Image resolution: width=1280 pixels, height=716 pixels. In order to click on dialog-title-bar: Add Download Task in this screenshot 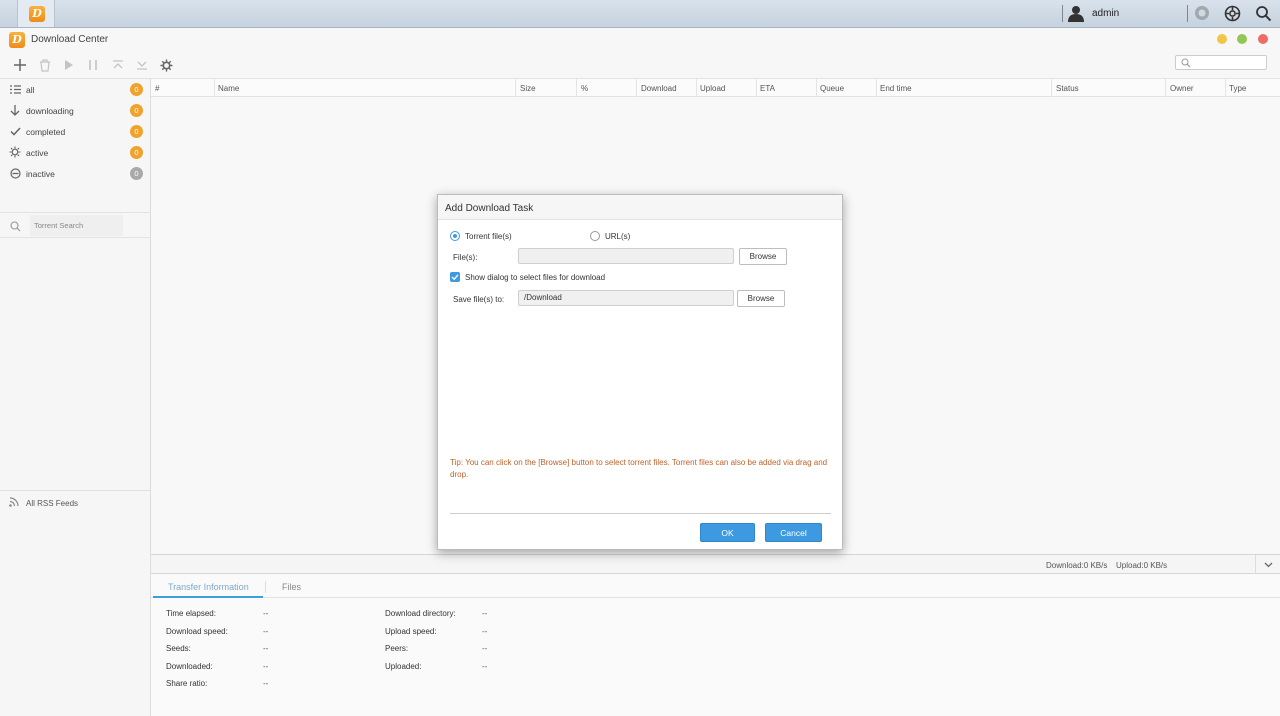, I will do `click(640, 207)`.